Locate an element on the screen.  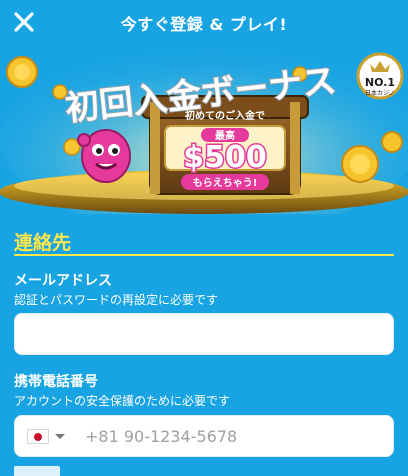
phone-hint: アカウントの安全保護のために必要です is located at coordinates (122, 401).